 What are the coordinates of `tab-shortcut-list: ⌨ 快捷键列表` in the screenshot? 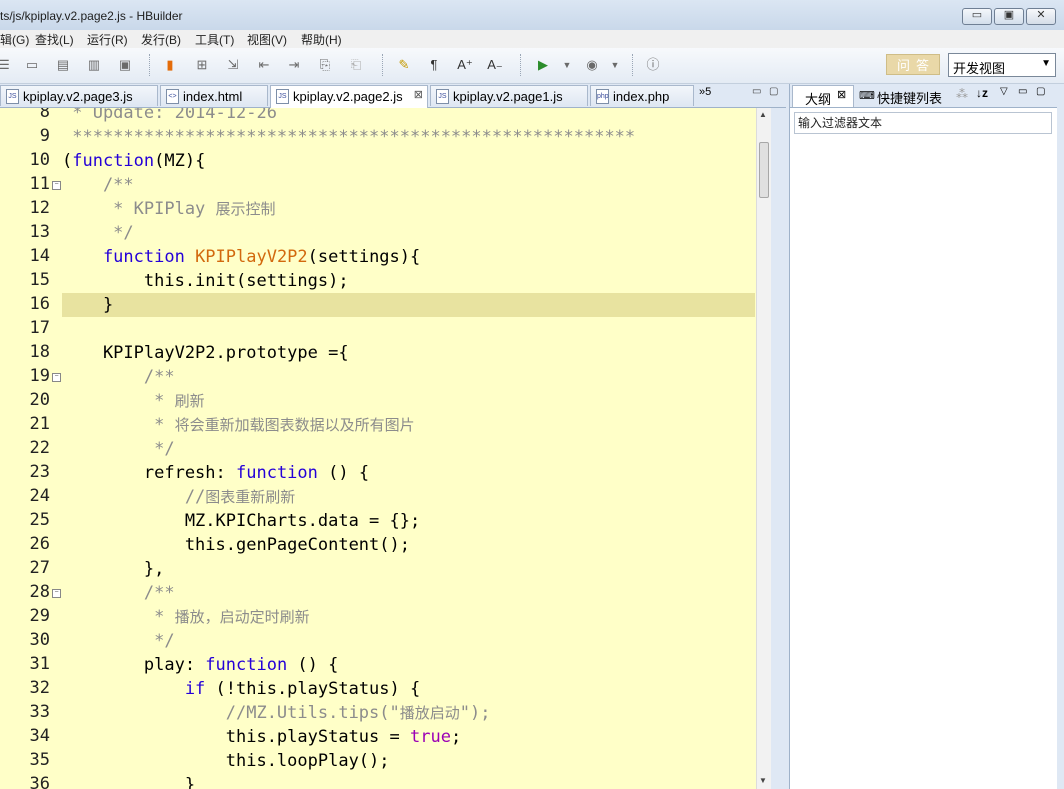 It's located at (900, 96).